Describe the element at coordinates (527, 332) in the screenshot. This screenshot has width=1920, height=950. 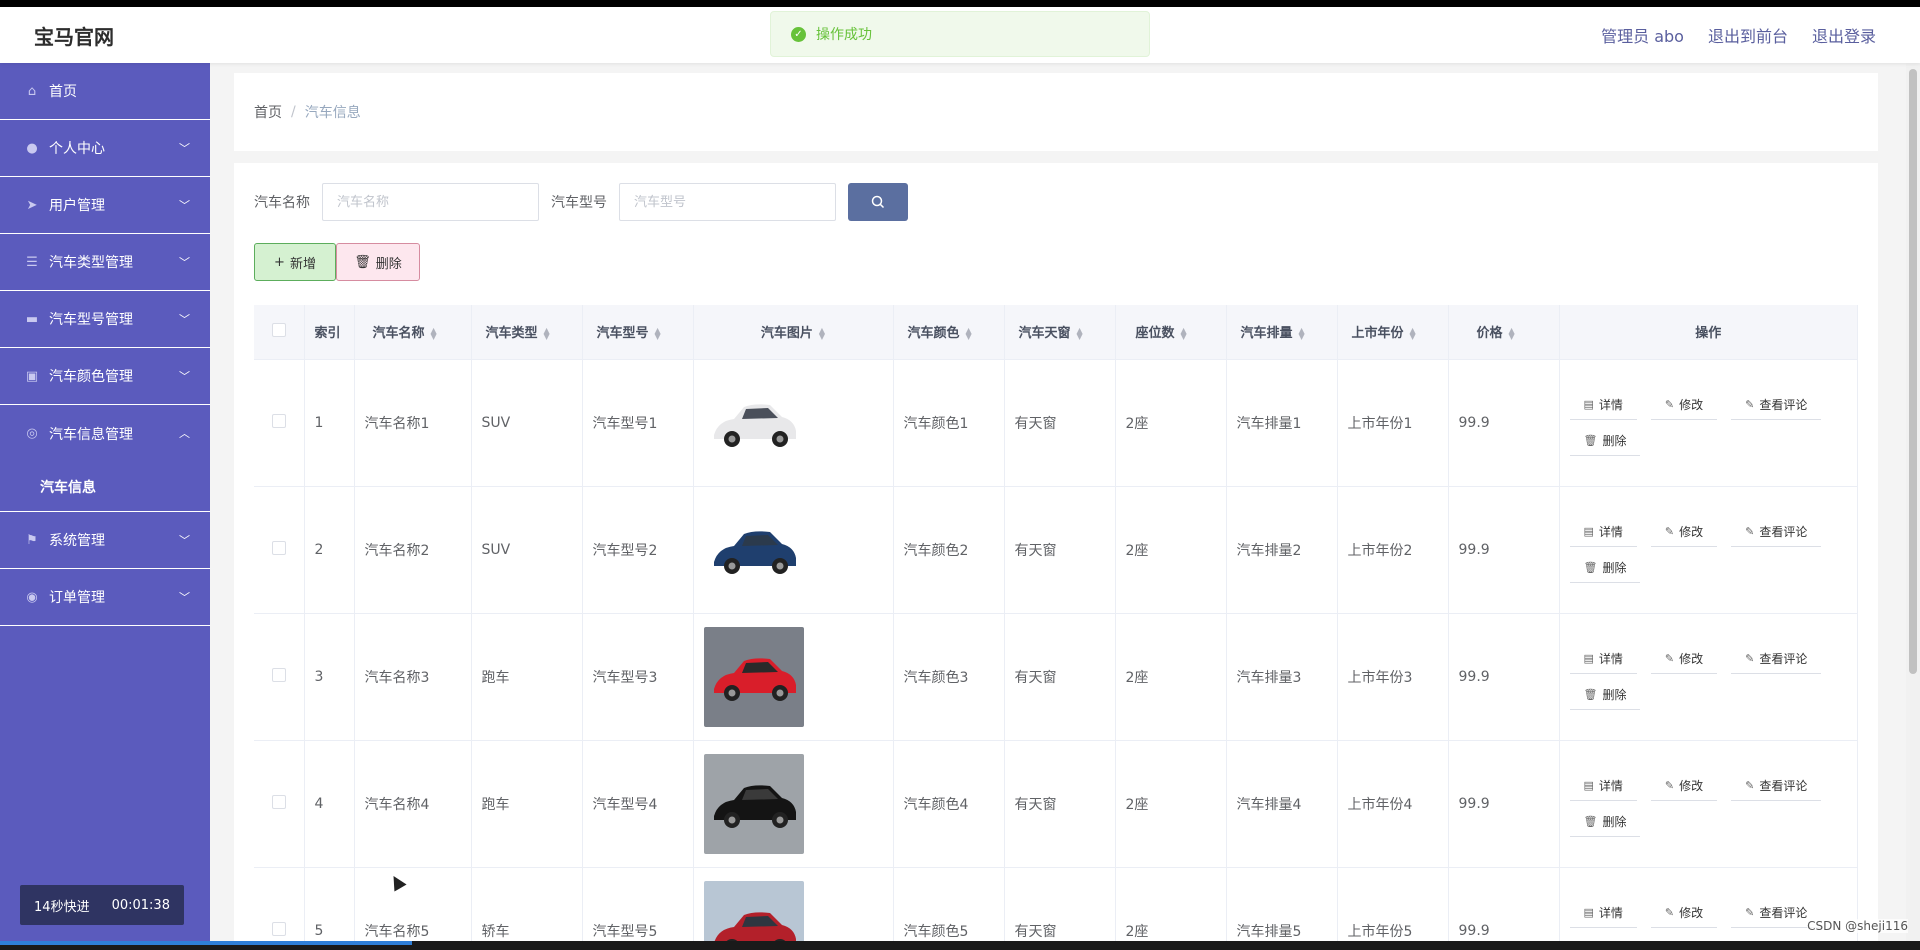
I see `col-car-type: 汽车类型 ▲ ▼` at that location.